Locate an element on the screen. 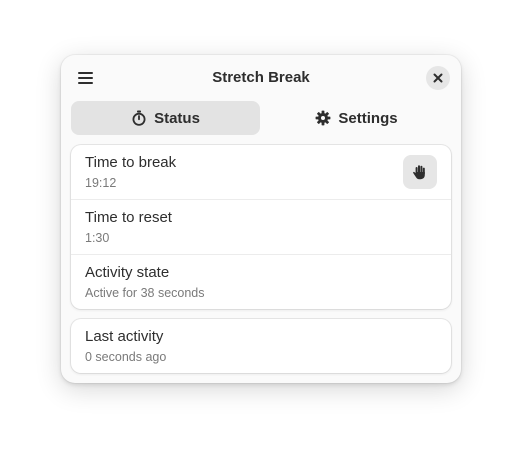 This screenshot has width=522, height=450. activity-state-label: Activity state is located at coordinates (127, 272).